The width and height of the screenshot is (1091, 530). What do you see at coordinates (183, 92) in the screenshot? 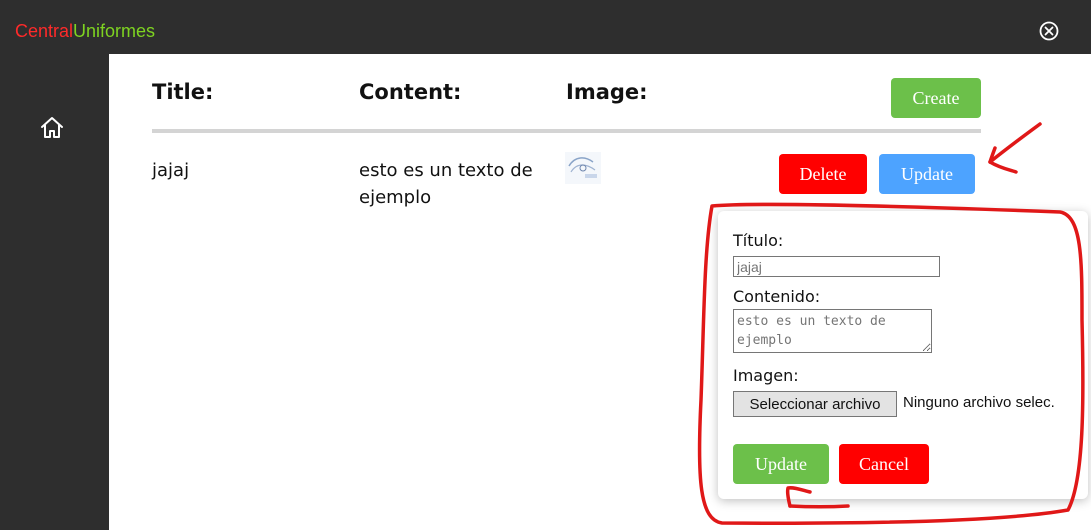
I see `header-title: Title:` at bounding box center [183, 92].